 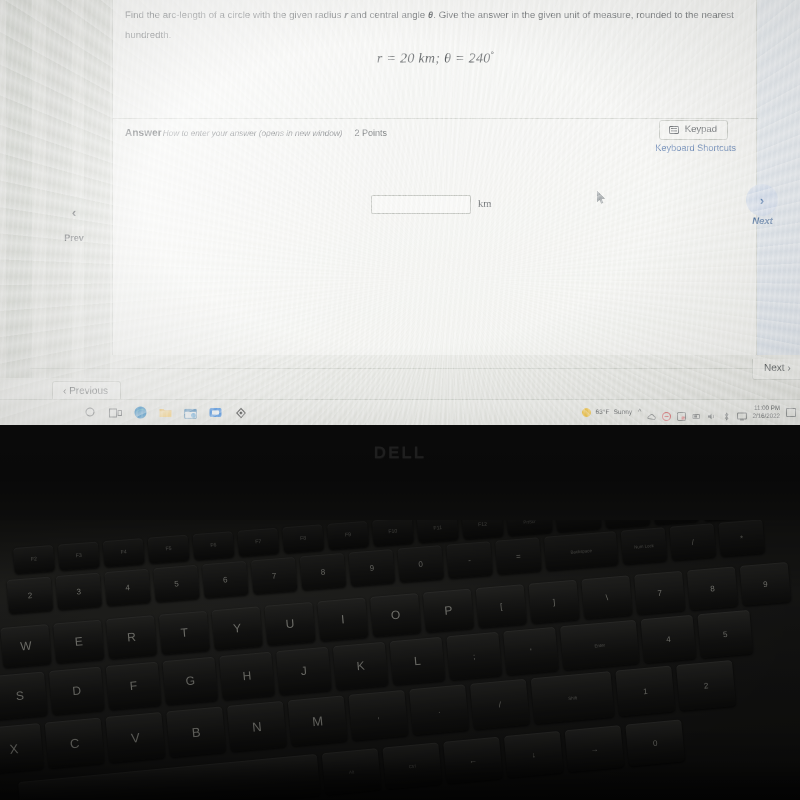 What do you see at coordinates (652, 414) in the screenshot?
I see `onedrive-icon` at bounding box center [652, 414].